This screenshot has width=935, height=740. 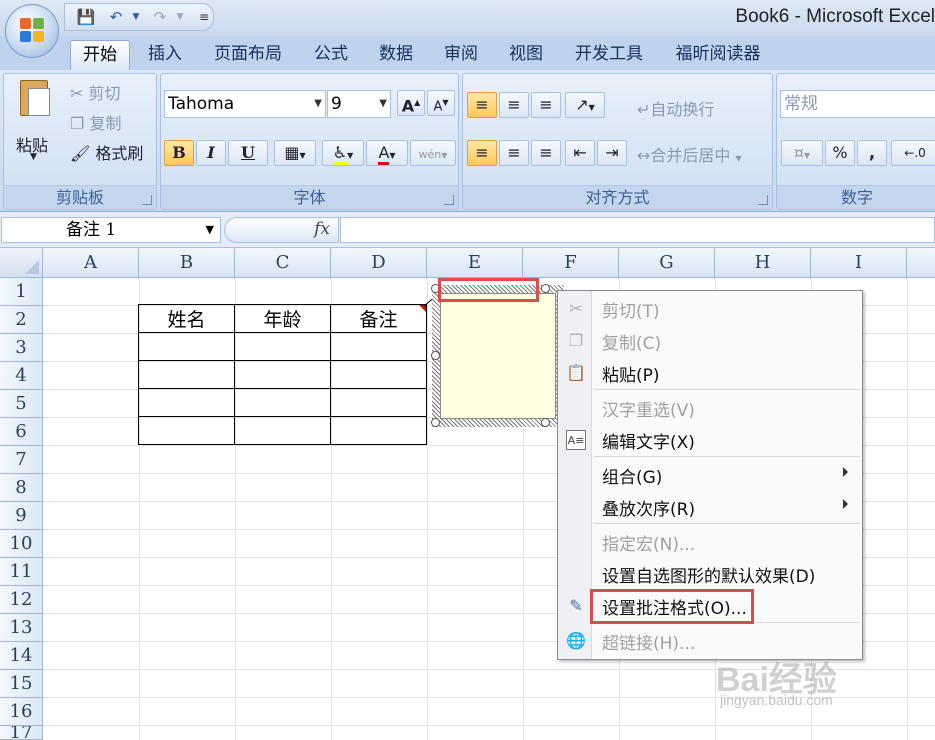 I want to click on underline-button: U, so click(x=248, y=153).